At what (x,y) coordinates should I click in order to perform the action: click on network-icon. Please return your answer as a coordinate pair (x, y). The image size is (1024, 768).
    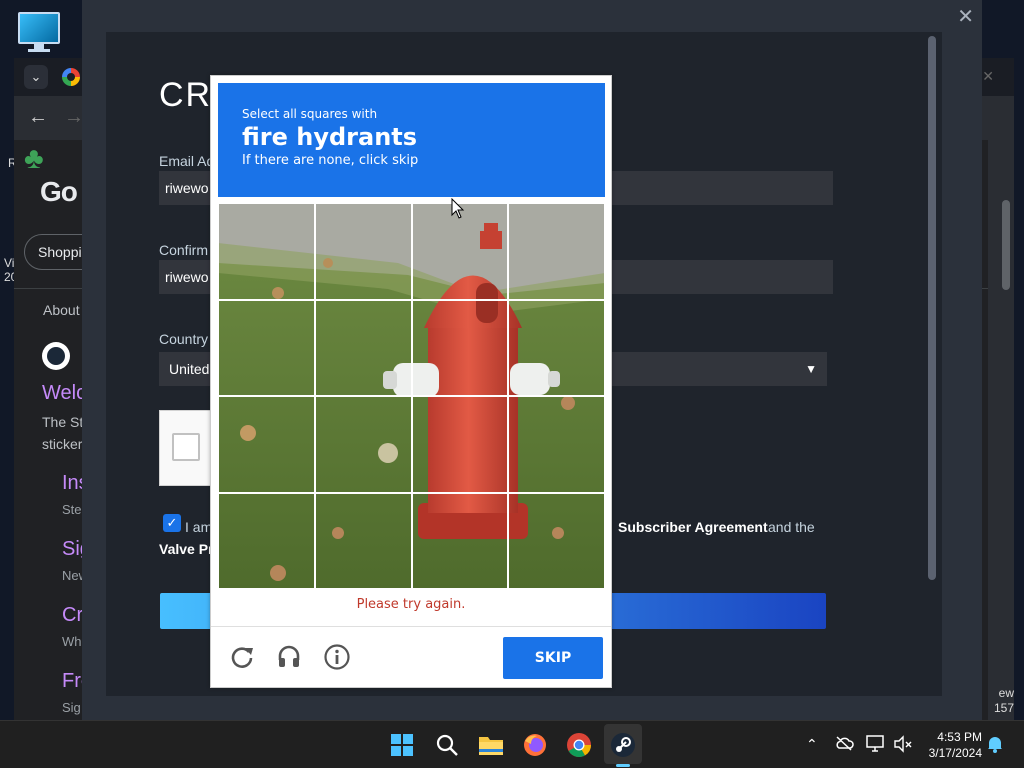
    Looking at the image, I should click on (876, 745).